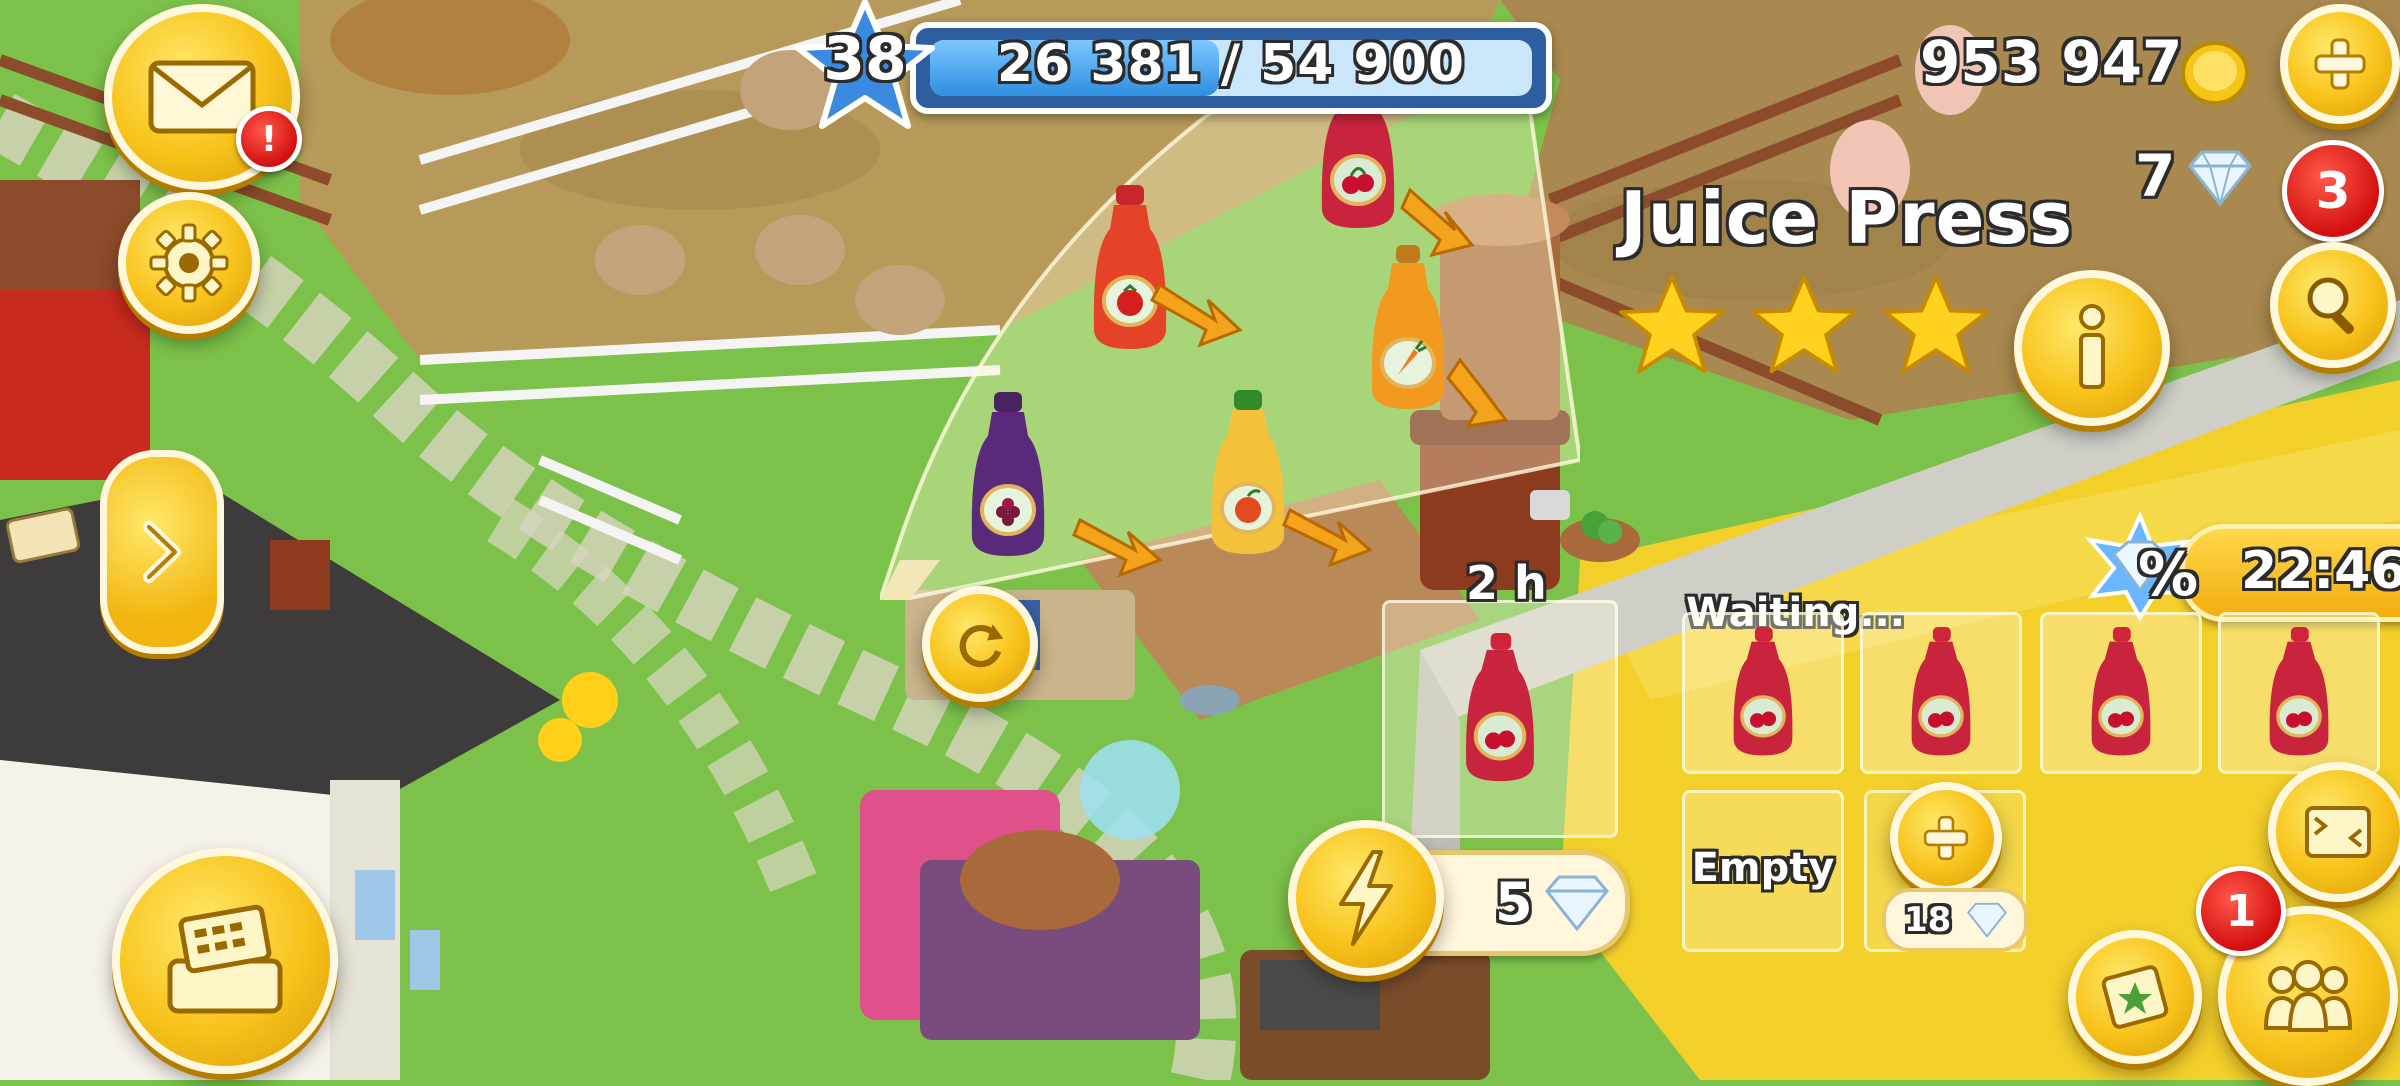 The image size is (2400, 1086). What do you see at coordinates (2241, 911) in the screenshot?
I see `friends-badge: 1` at bounding box center [2241, 911].